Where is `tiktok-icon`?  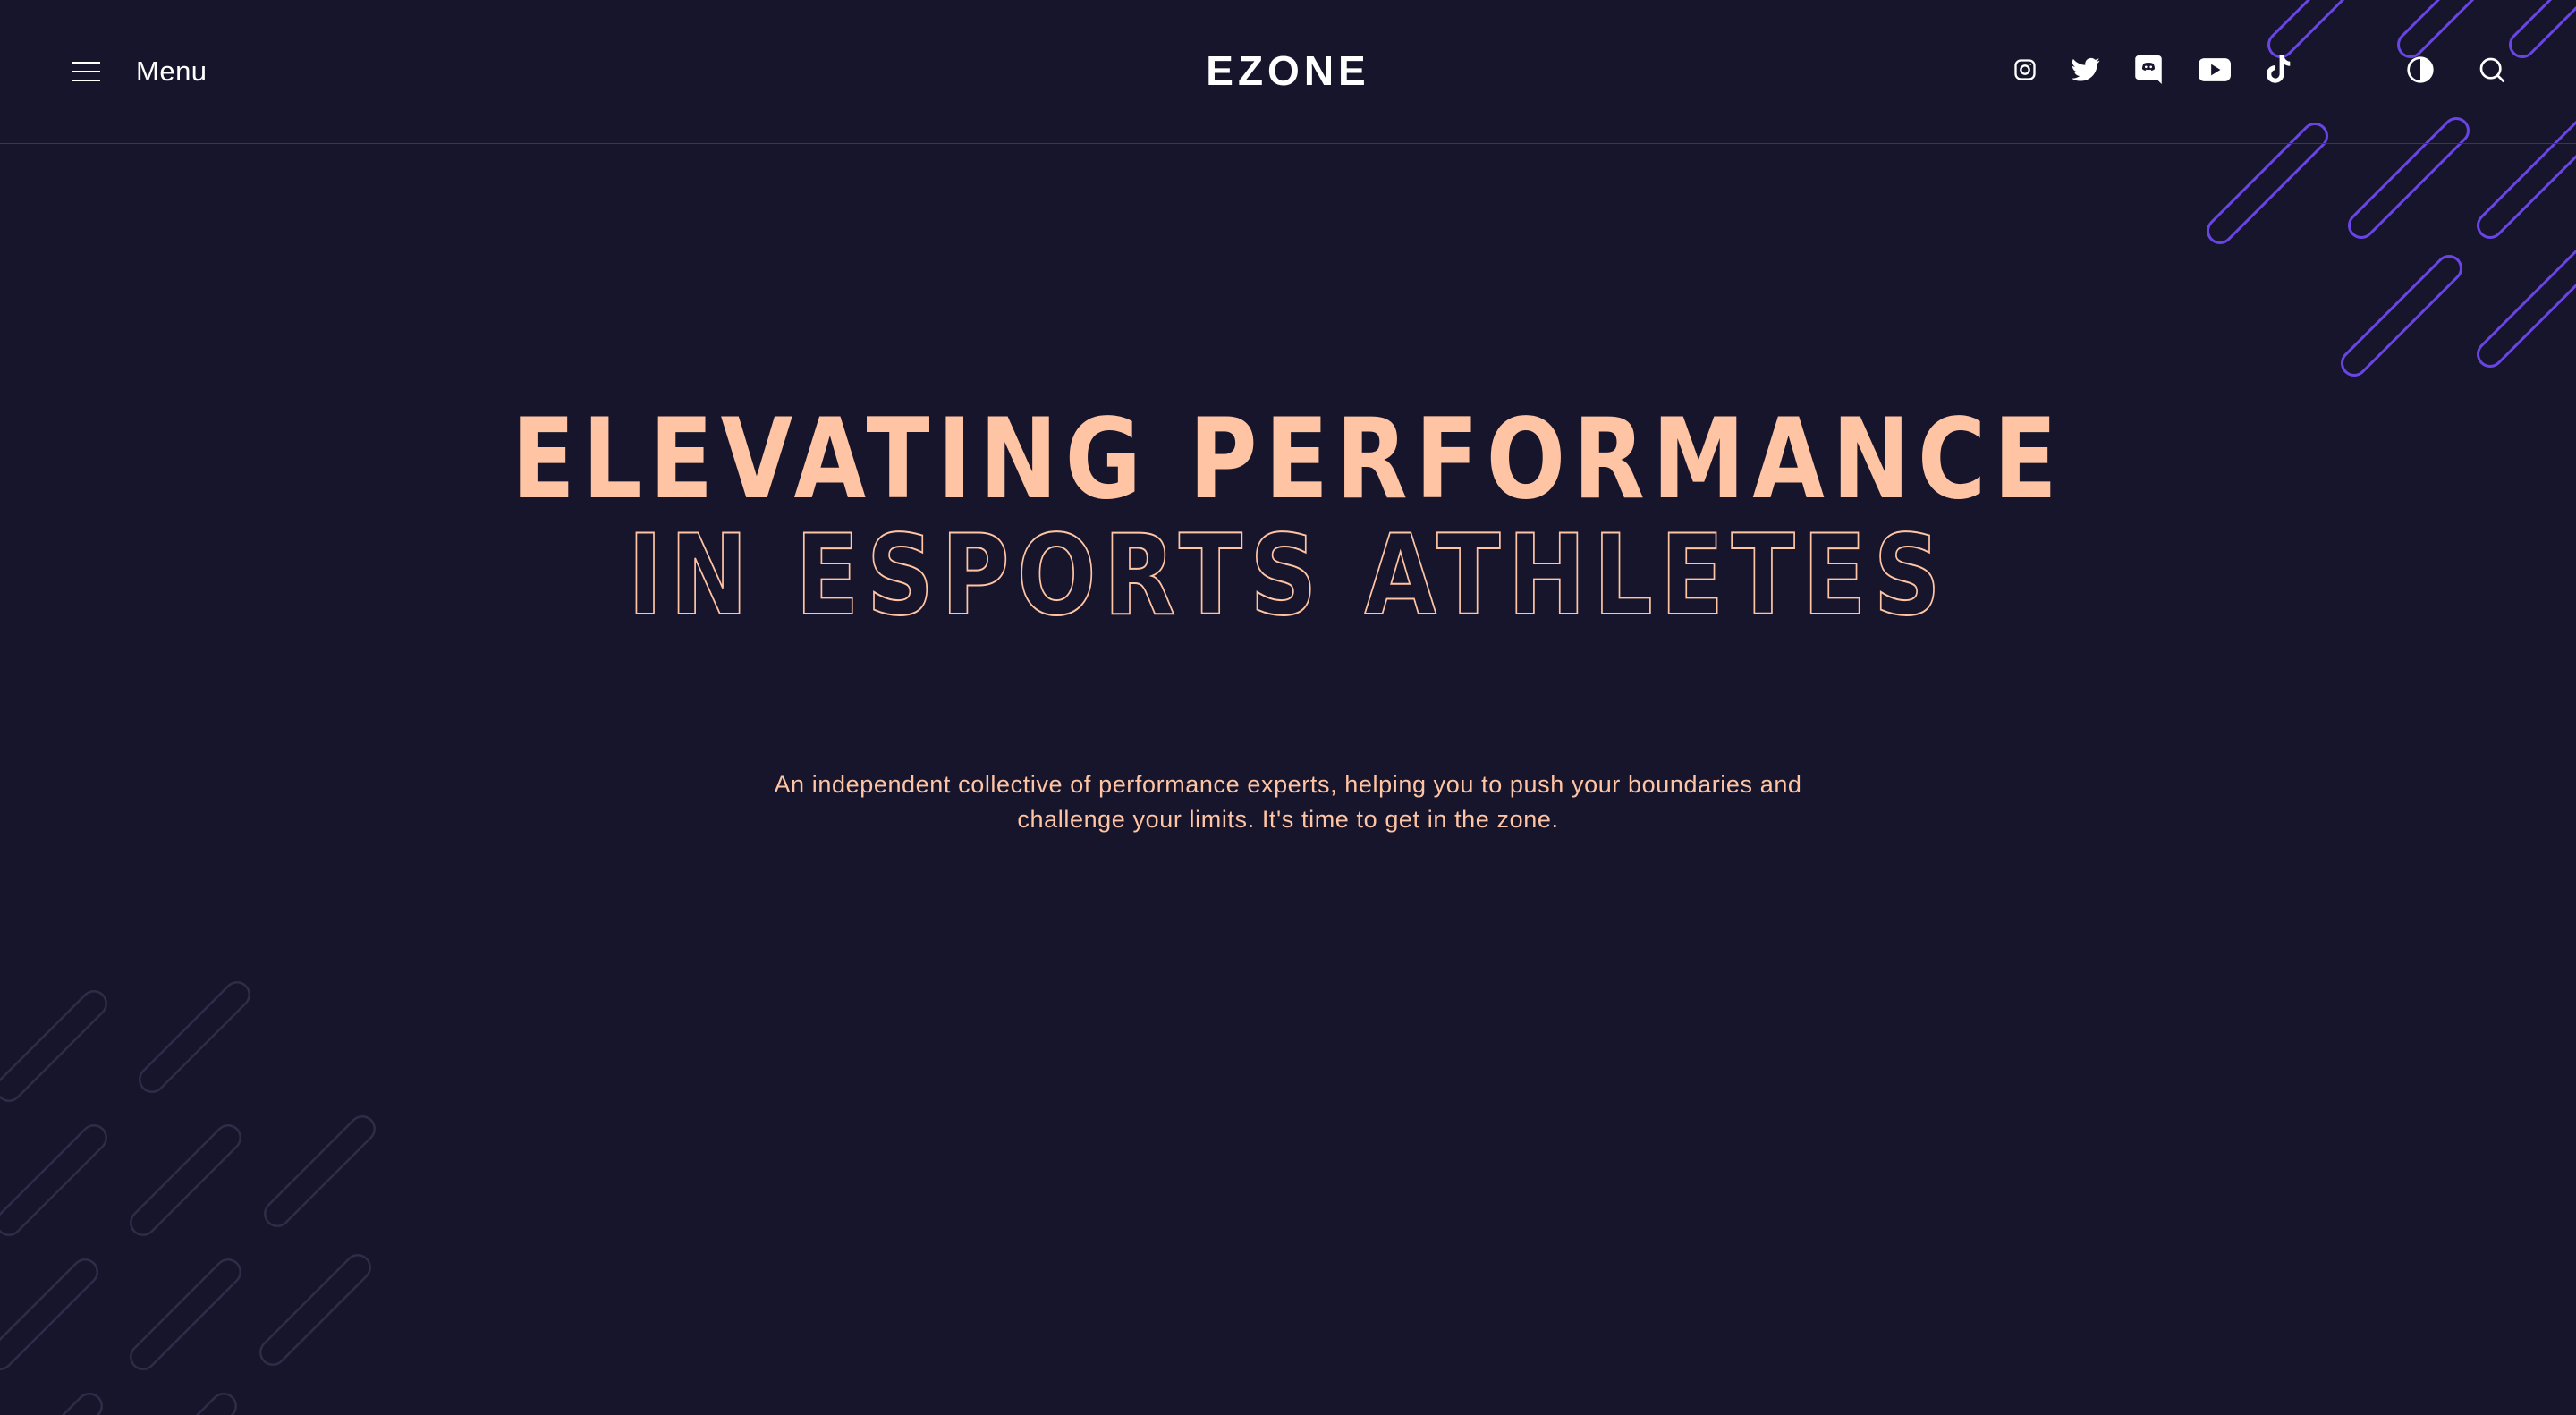 tiktok-icon is located at coordinates (2279, 70).